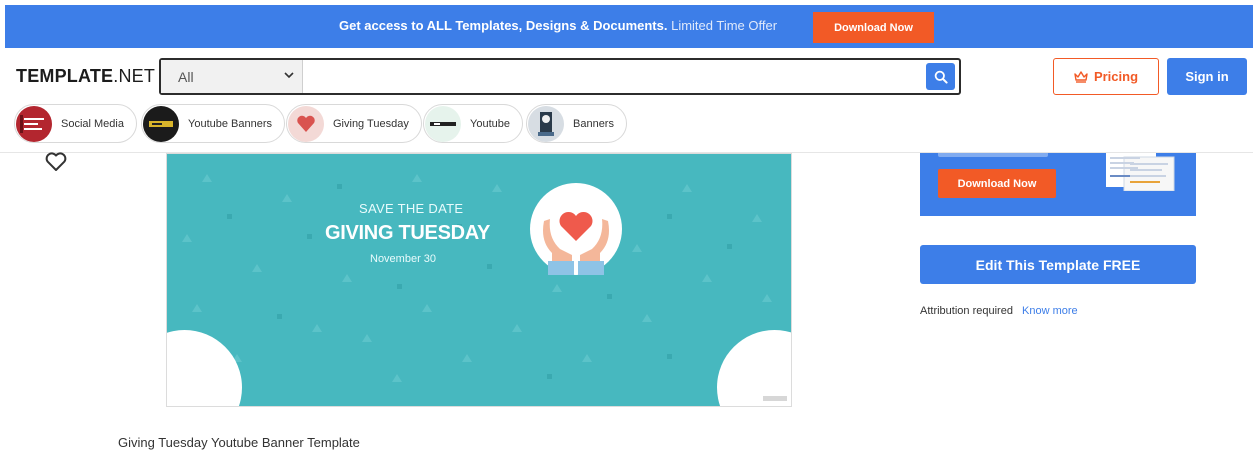 The image size is (1253, 454). What do you see at coordinates (490, 123) in the screenshot?
I see `chip-label: Youtube` at bounding box center [490, 123].